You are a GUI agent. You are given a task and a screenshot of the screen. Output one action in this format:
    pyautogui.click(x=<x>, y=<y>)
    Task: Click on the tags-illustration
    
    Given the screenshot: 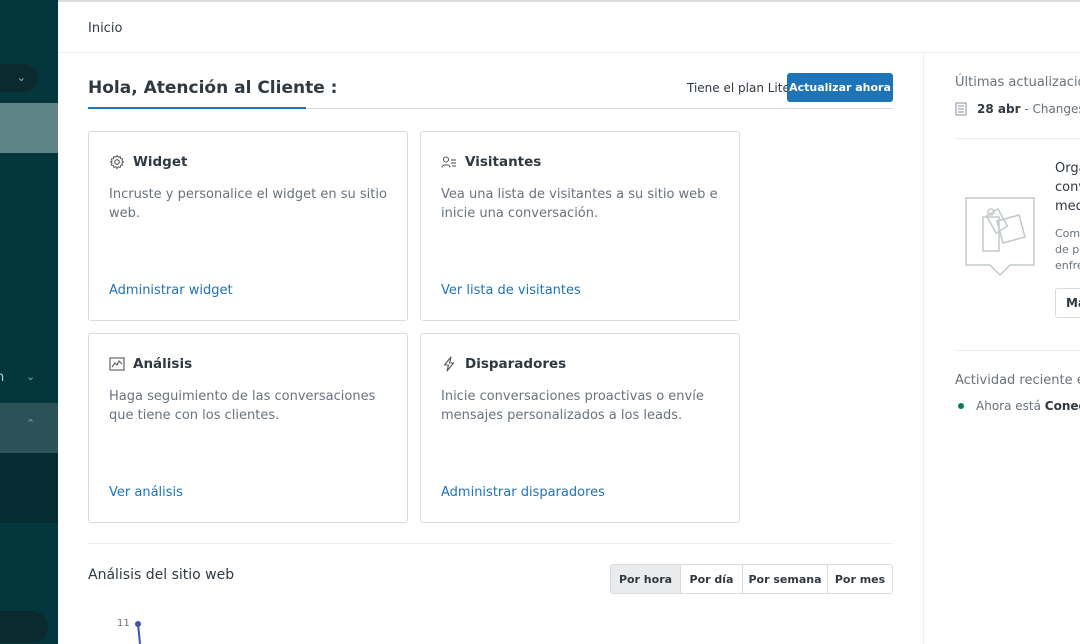 What is the action you would take?
    pyautogui.click(x=1000, y=237)
    